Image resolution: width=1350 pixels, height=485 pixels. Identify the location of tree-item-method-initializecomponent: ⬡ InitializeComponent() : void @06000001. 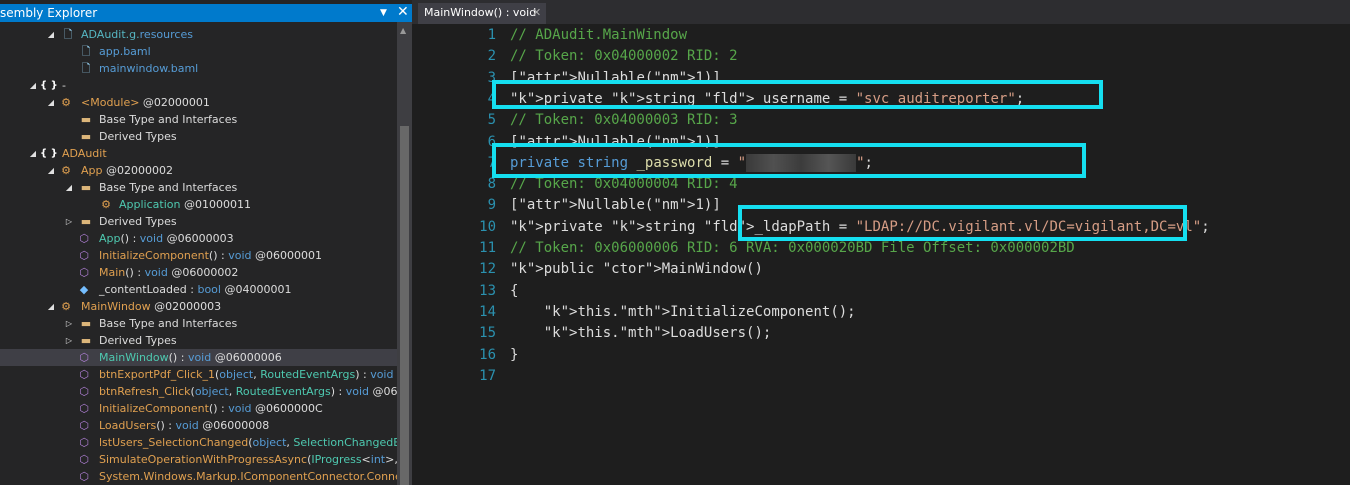
(198, 255).